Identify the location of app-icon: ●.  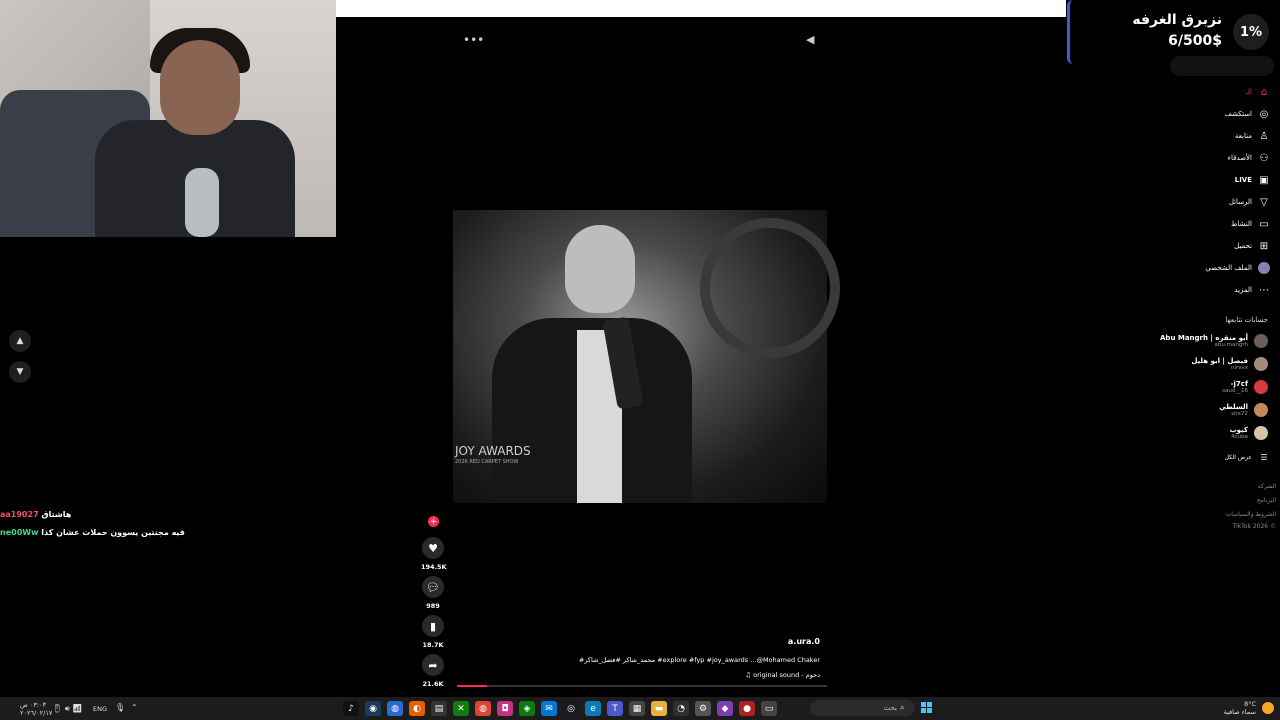
(747, 708).